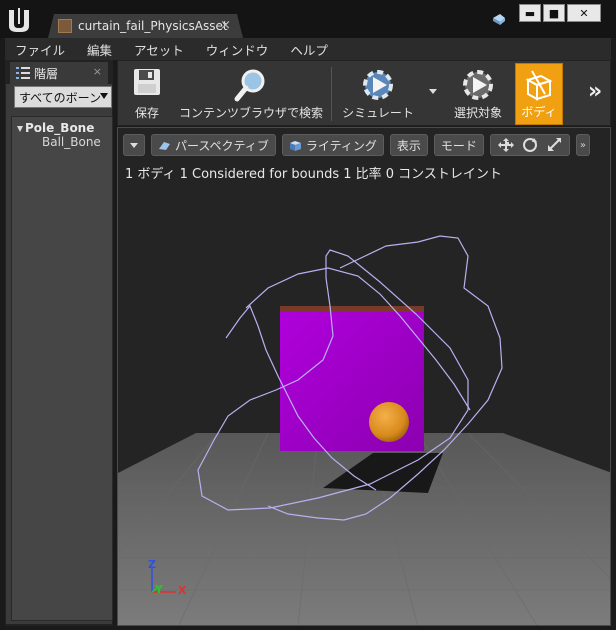  I want to click on menu-help: ヘルプ, so click(309, 49).